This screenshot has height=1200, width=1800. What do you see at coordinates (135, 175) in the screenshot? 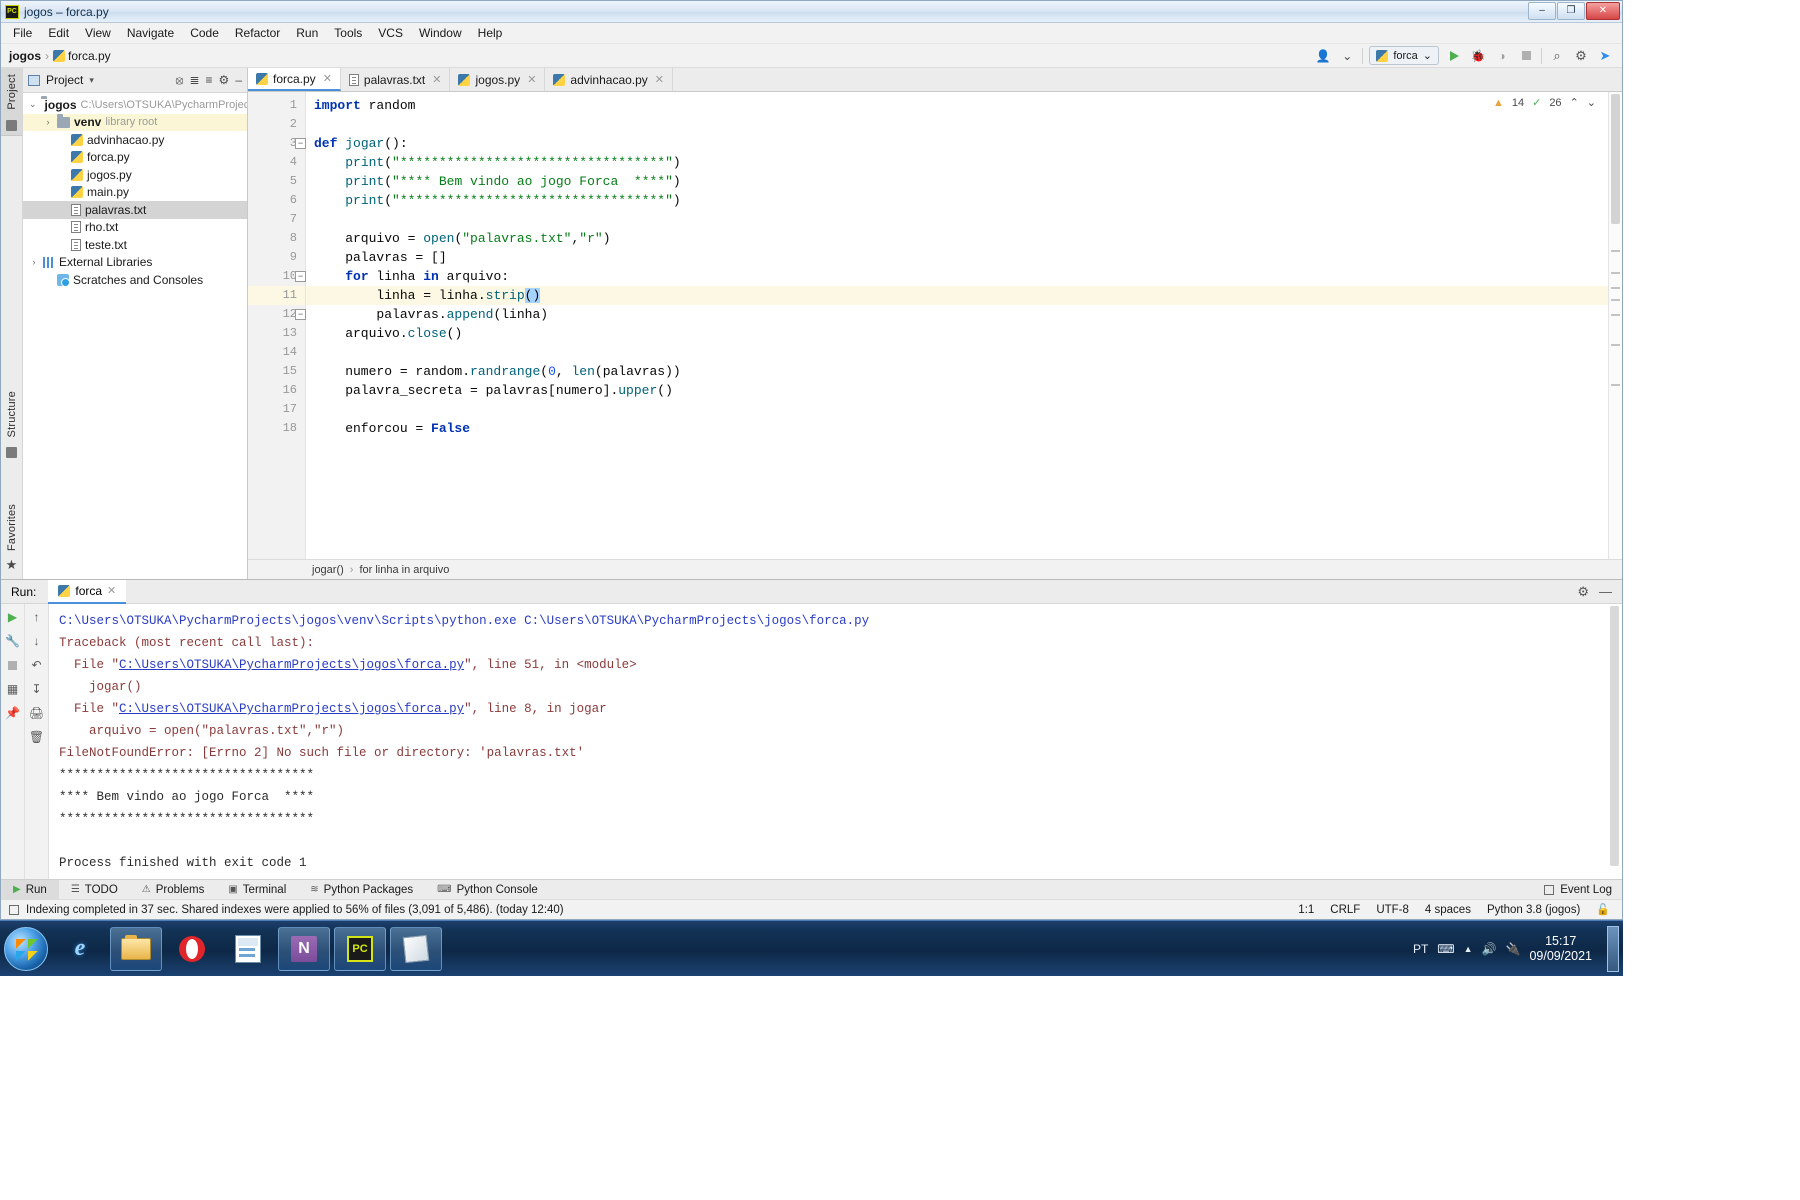
I see `tree-node-jogos-py: jogos.py` at bounding box center [135, 175].